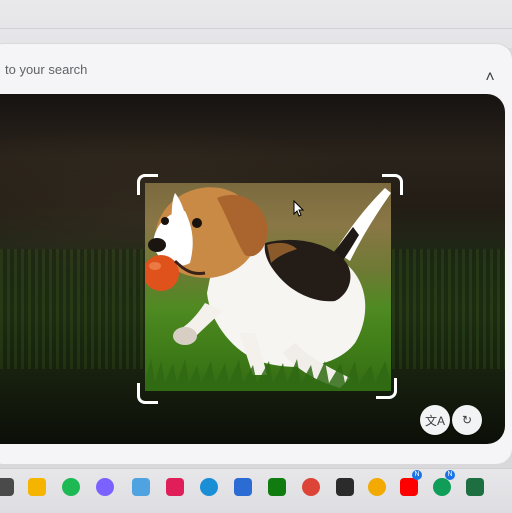  What do you see at coordinates (46, 69) in the screenshot?
I see `search-header-text: to your search` at bounding box center [46, 69].